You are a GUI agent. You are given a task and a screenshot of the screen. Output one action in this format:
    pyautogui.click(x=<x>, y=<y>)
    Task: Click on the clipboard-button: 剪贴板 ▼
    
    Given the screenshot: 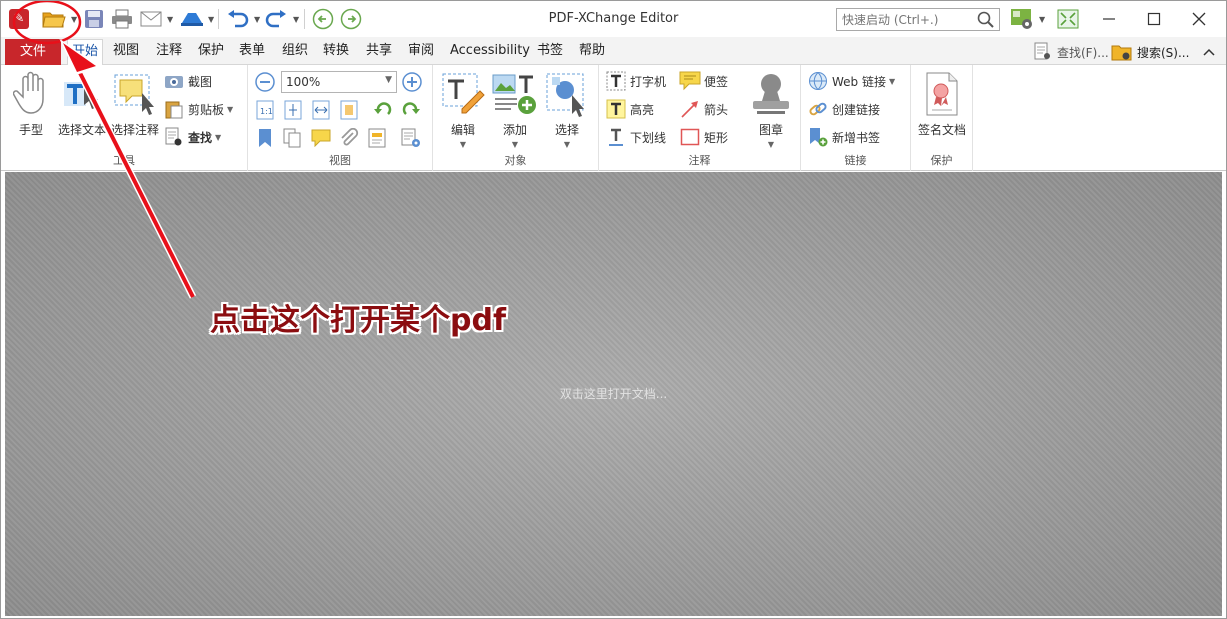 What is the action you would take?
    pyautogui.click(x=198, y=109)
    